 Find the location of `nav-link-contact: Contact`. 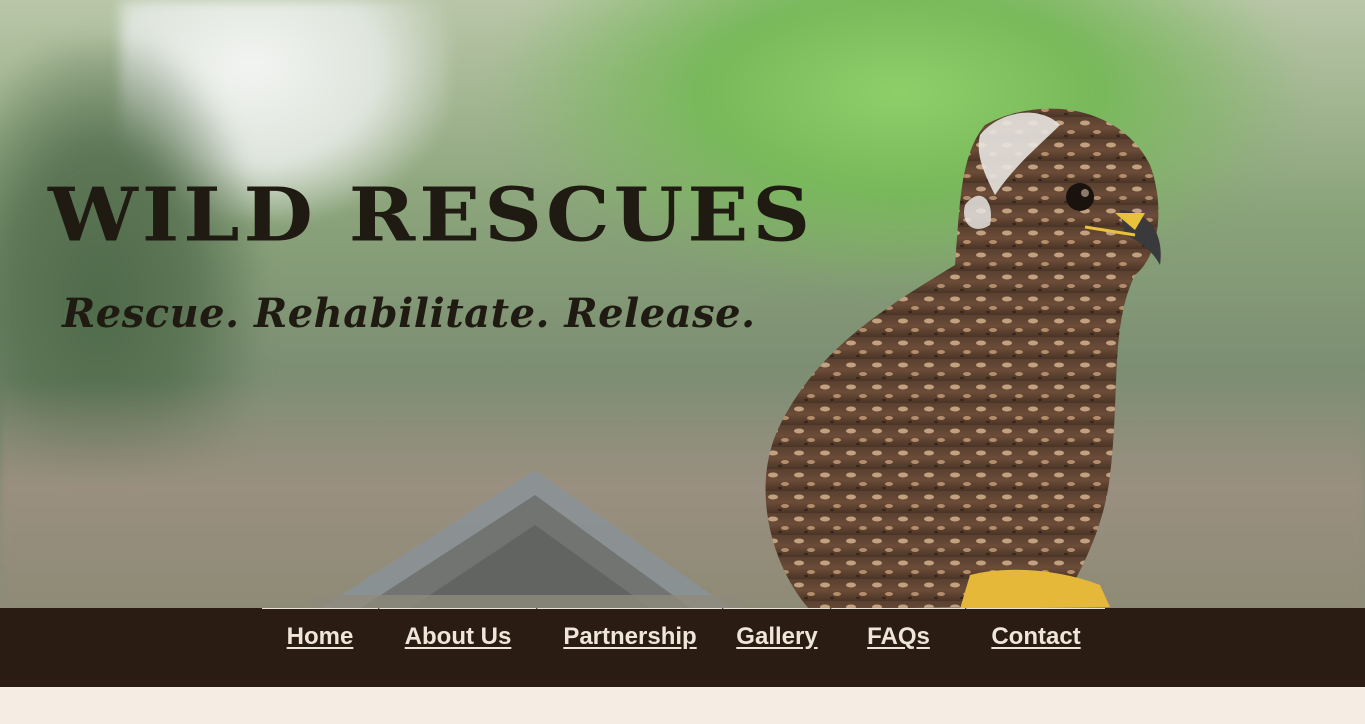

nav-link-contact: Contact is located at coordinates (1035, 637).